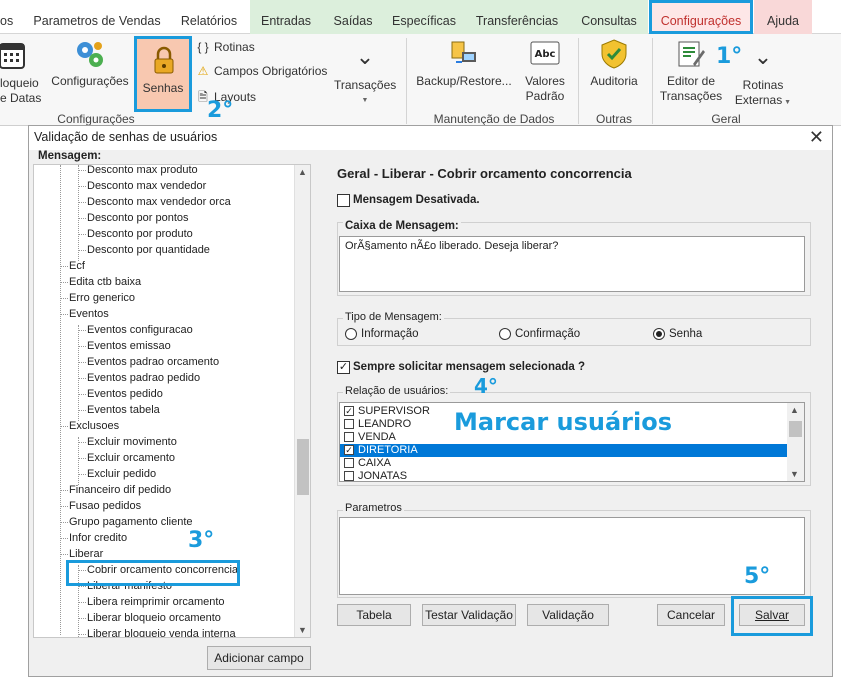 The height and width of the screenshot is (681, 841). Describe the element at coordinates (94, 426) in the screenshot. I see `tree-item: Exclusoes` at that location.